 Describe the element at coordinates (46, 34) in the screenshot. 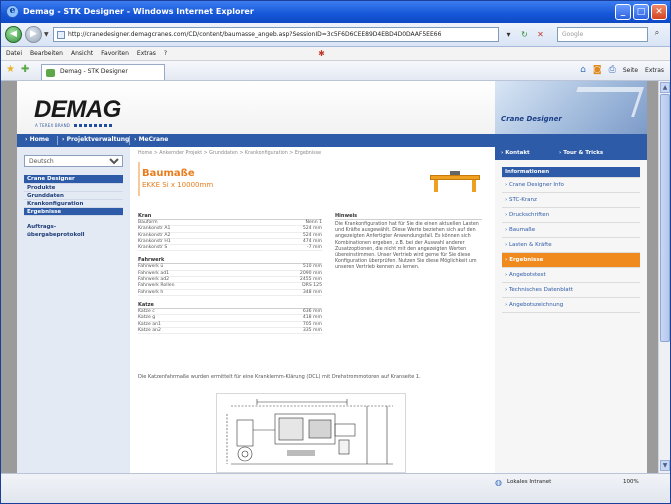

I see `history-dropdown-icon: ▼` at that location.